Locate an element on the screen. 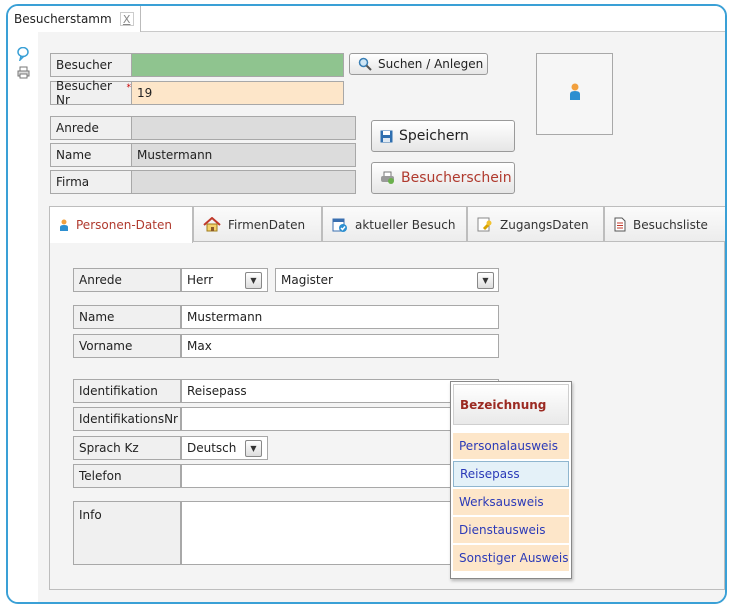 This screenshot has width=733, height=604. vorname-label: Vorname is located at coordinates (127, 346).